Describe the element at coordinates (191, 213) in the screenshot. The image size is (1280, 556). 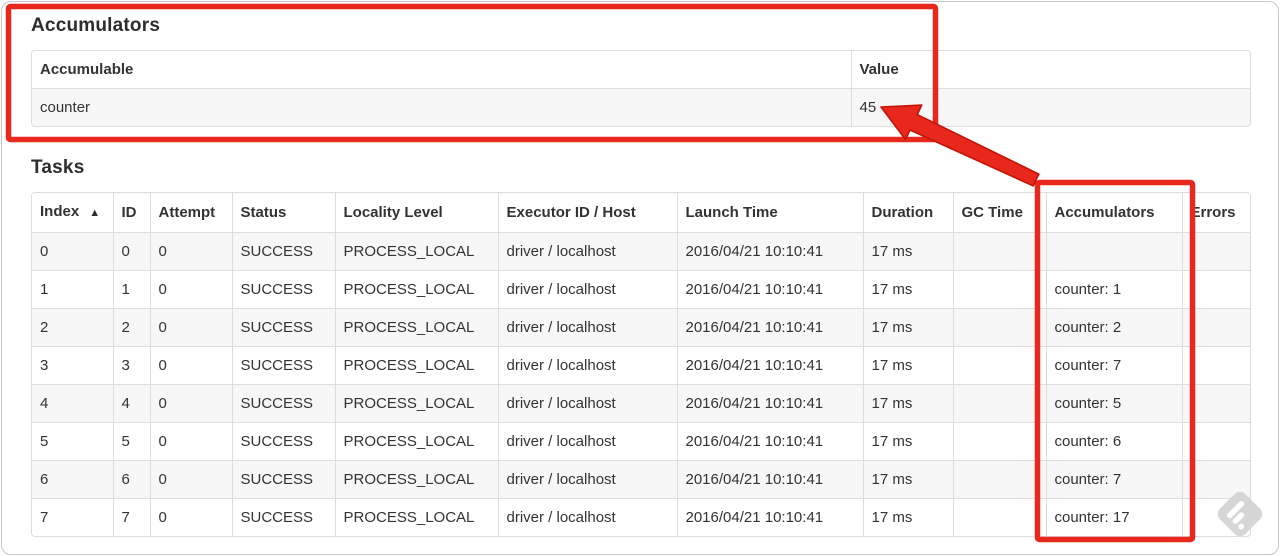
I see `col-header-attempt: Attempt` at that location.